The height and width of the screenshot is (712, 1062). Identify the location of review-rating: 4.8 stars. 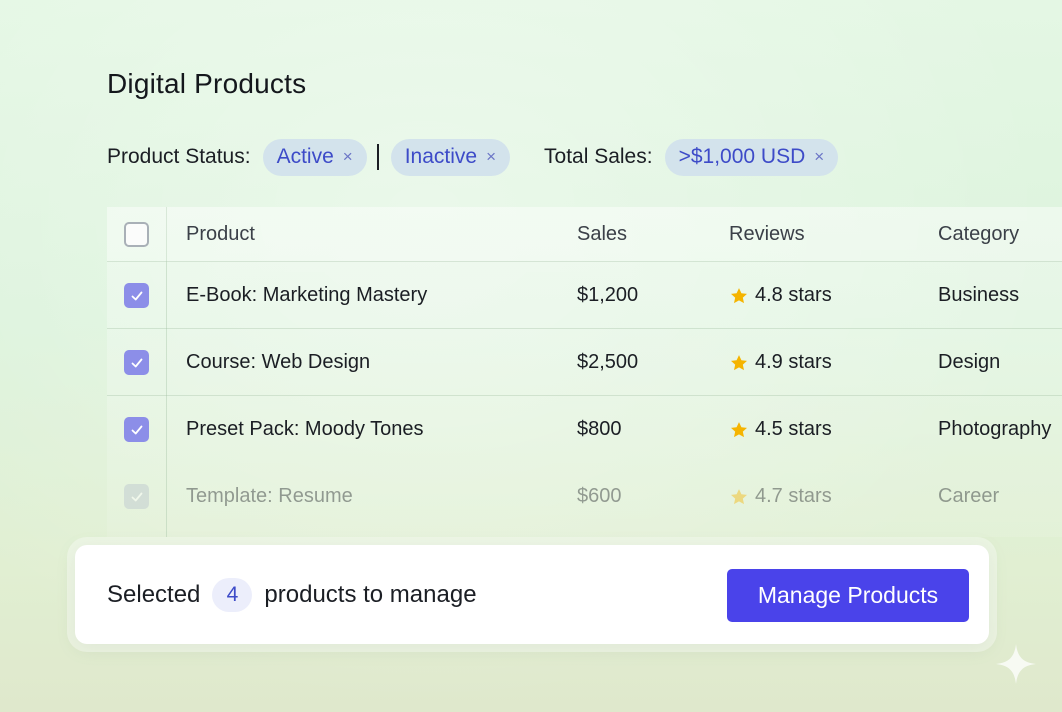
(793, 295).